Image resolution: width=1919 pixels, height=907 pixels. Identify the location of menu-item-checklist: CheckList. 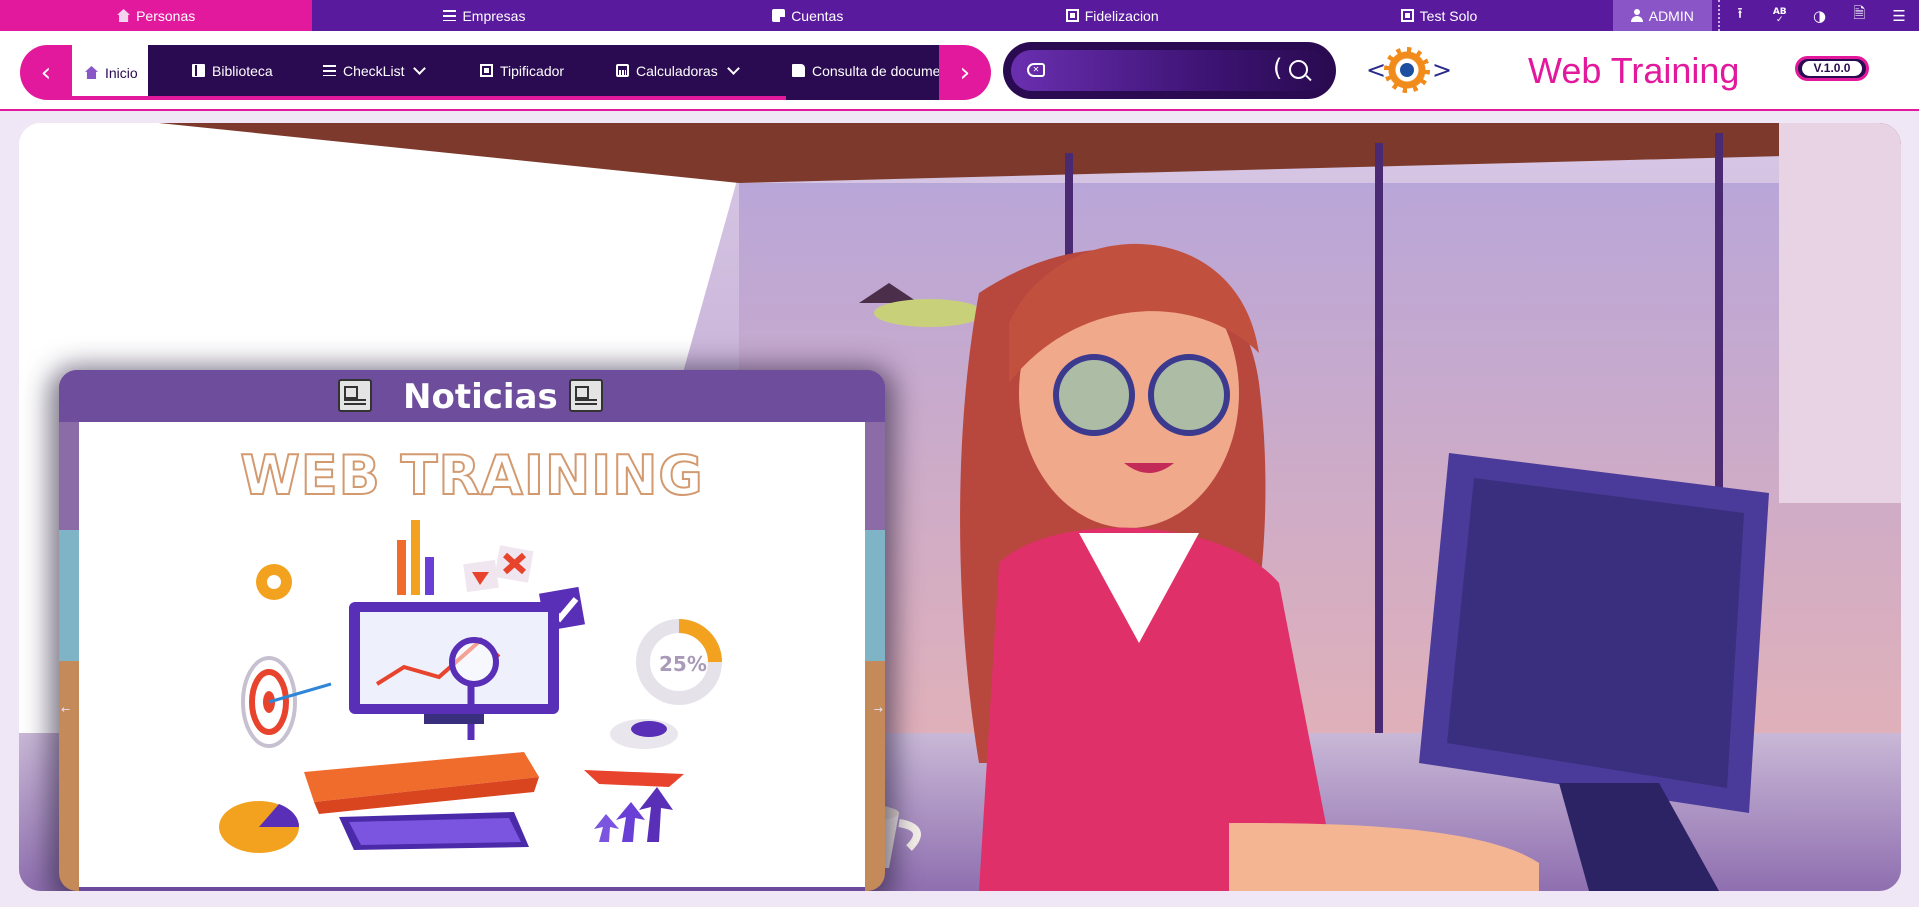
(375, 70).